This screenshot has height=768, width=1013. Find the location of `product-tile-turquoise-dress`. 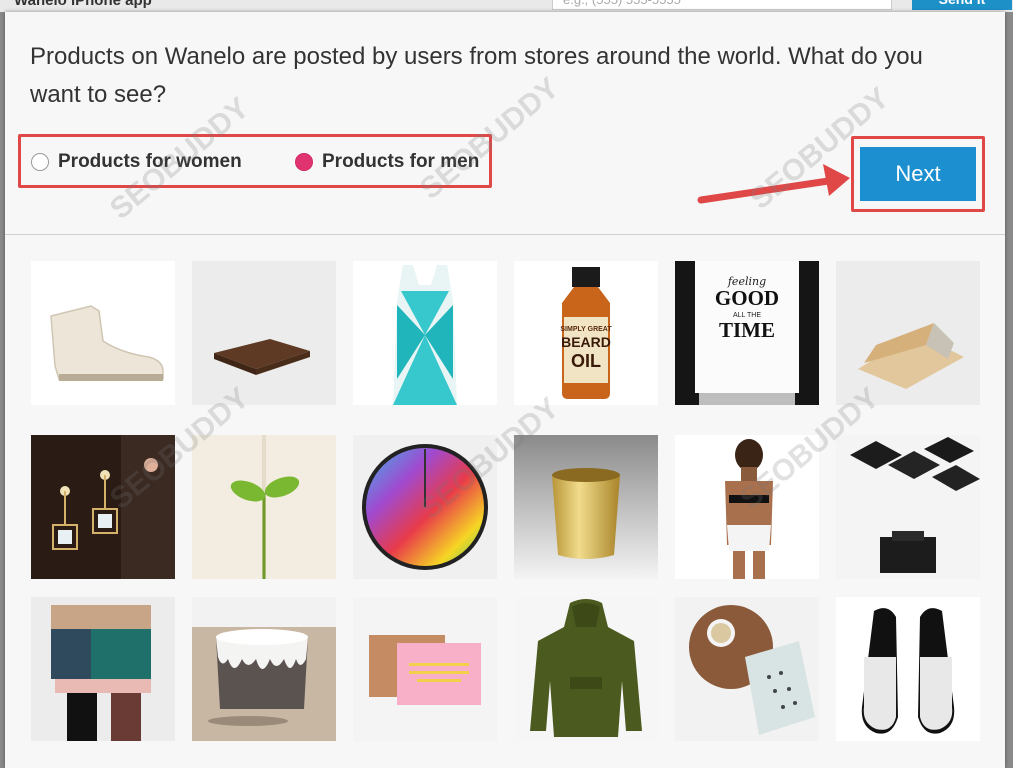

product-tile-turquoise-dress is located at coordinates (425, 333).